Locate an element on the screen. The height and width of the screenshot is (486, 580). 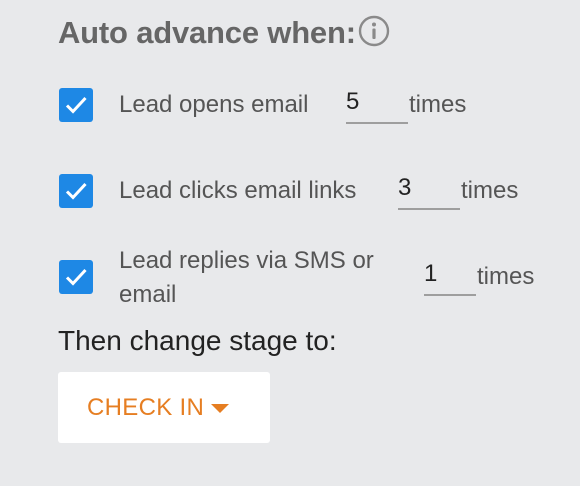
section-heading: Auto advance when: is located at coordinates (207, 32).